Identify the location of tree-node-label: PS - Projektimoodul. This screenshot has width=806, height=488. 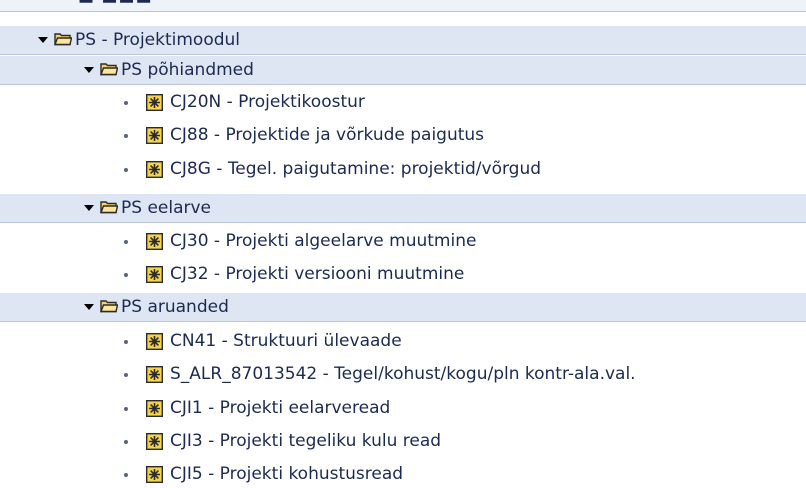
(158, 40).